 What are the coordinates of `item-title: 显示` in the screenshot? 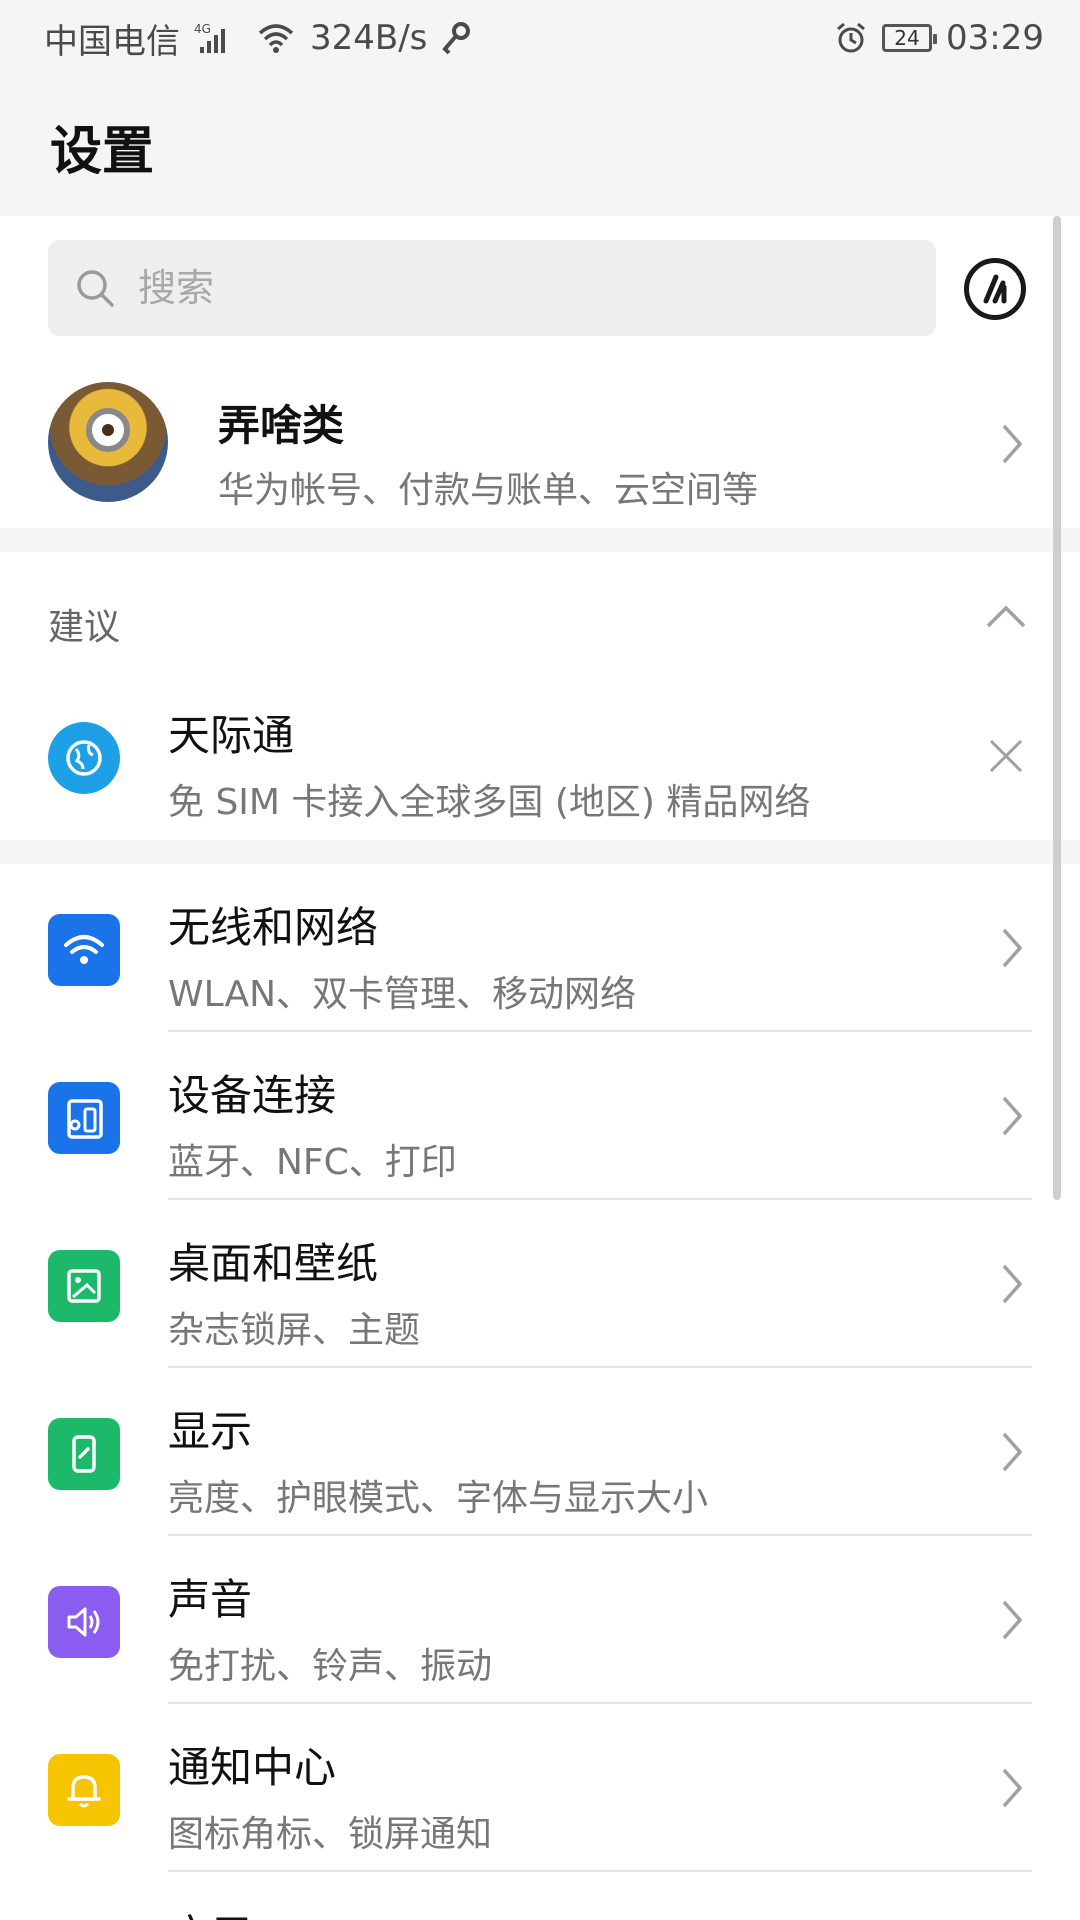 It's located at (210, 1431).